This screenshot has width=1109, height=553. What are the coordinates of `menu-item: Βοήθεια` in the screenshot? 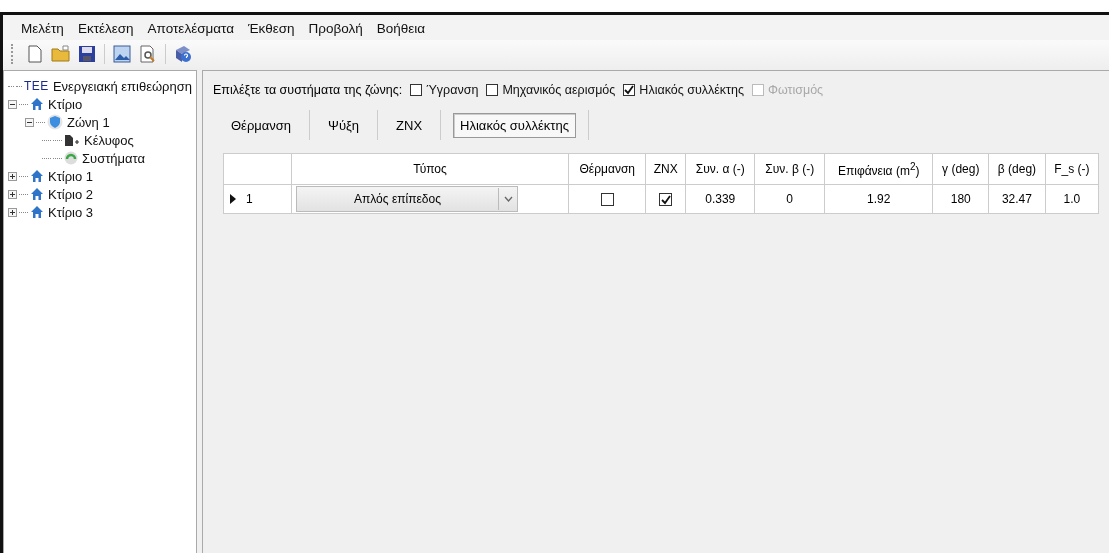 It's located at (401, 28).